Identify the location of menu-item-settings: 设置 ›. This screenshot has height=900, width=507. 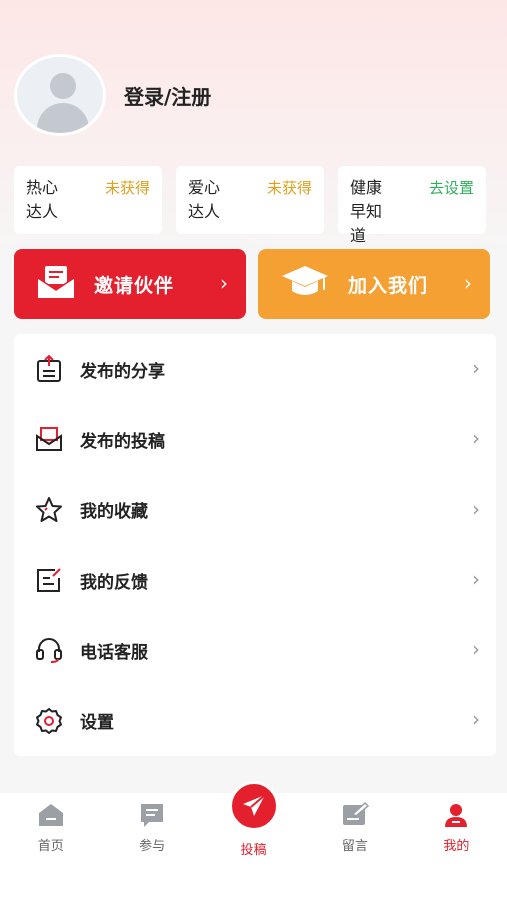
(255, 720).